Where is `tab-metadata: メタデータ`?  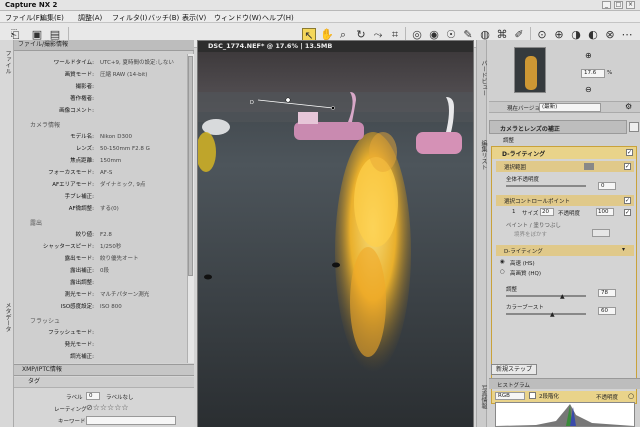
tab-metadata: メタデータ is located at coordinates (7, 317).